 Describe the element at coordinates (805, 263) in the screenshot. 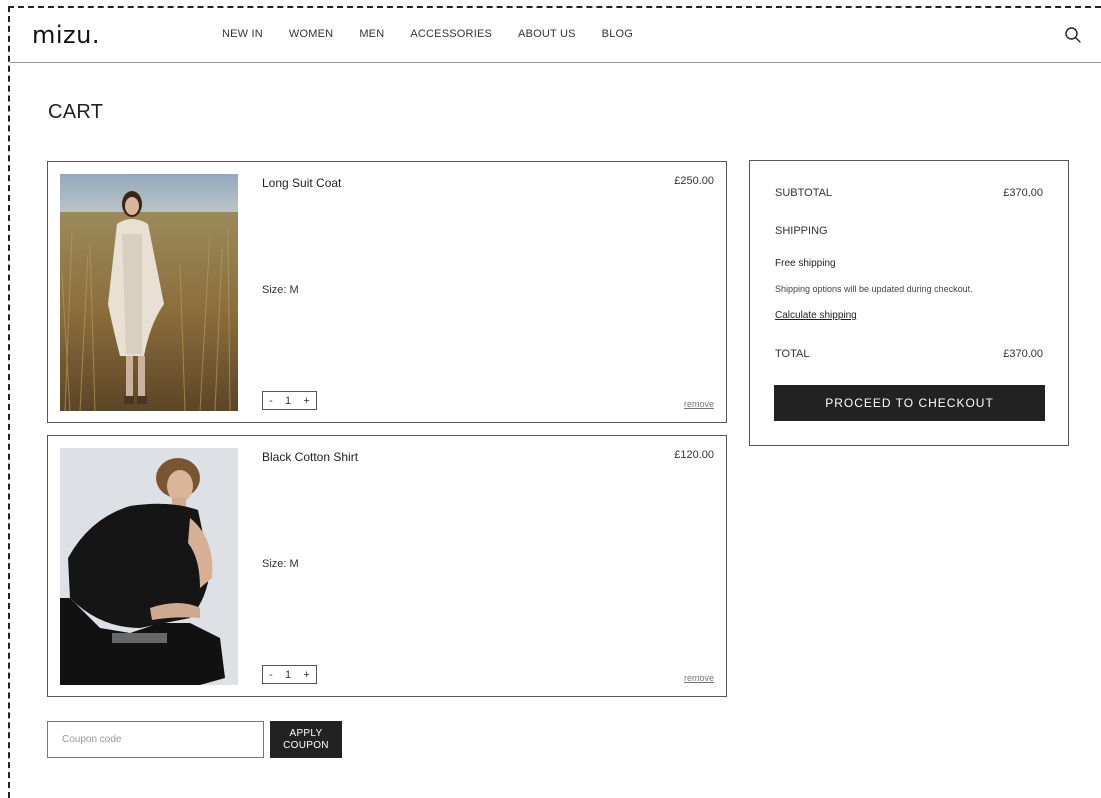

I see `shipping-method-text: Free shipping` at that location.